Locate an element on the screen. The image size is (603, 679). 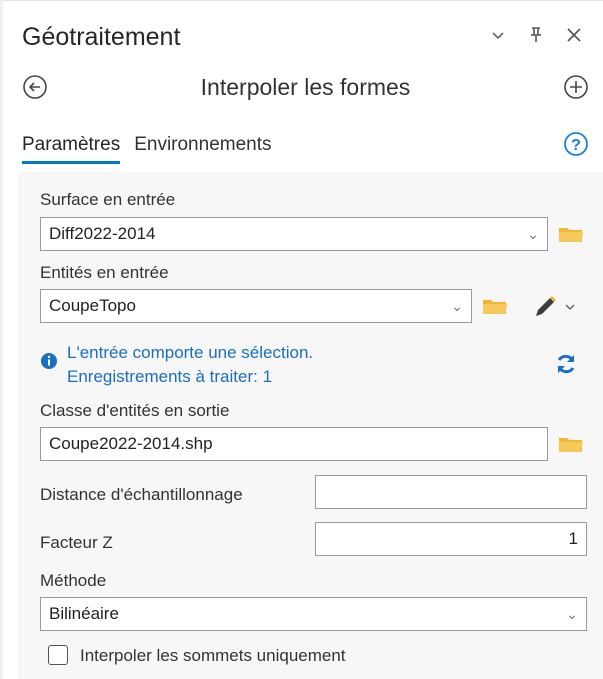
surface-label: Surface en entrée is located at coordinates (108, 199).